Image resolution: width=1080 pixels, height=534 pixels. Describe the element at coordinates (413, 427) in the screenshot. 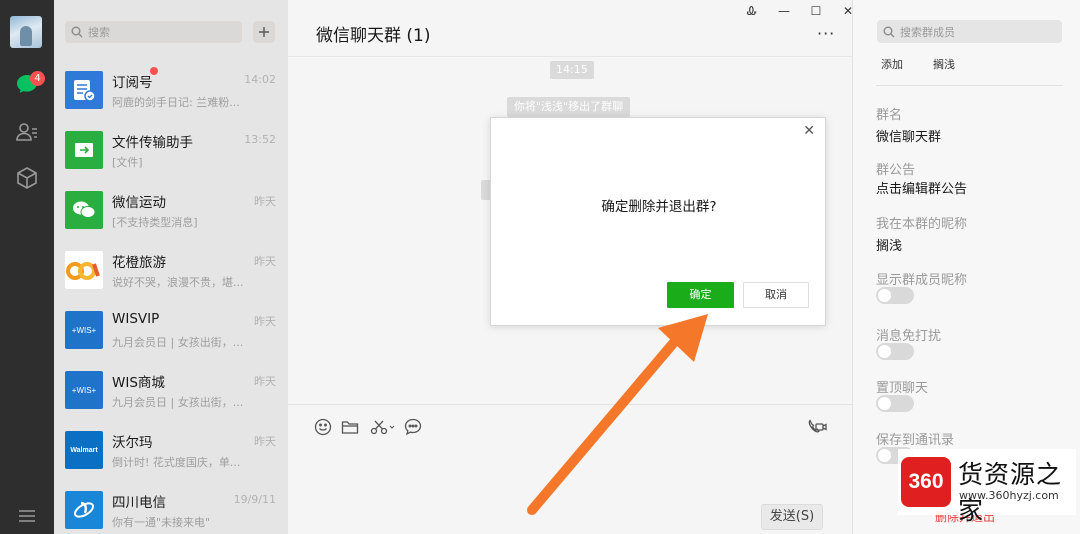

I see `chat-bubble-icon` at that location.